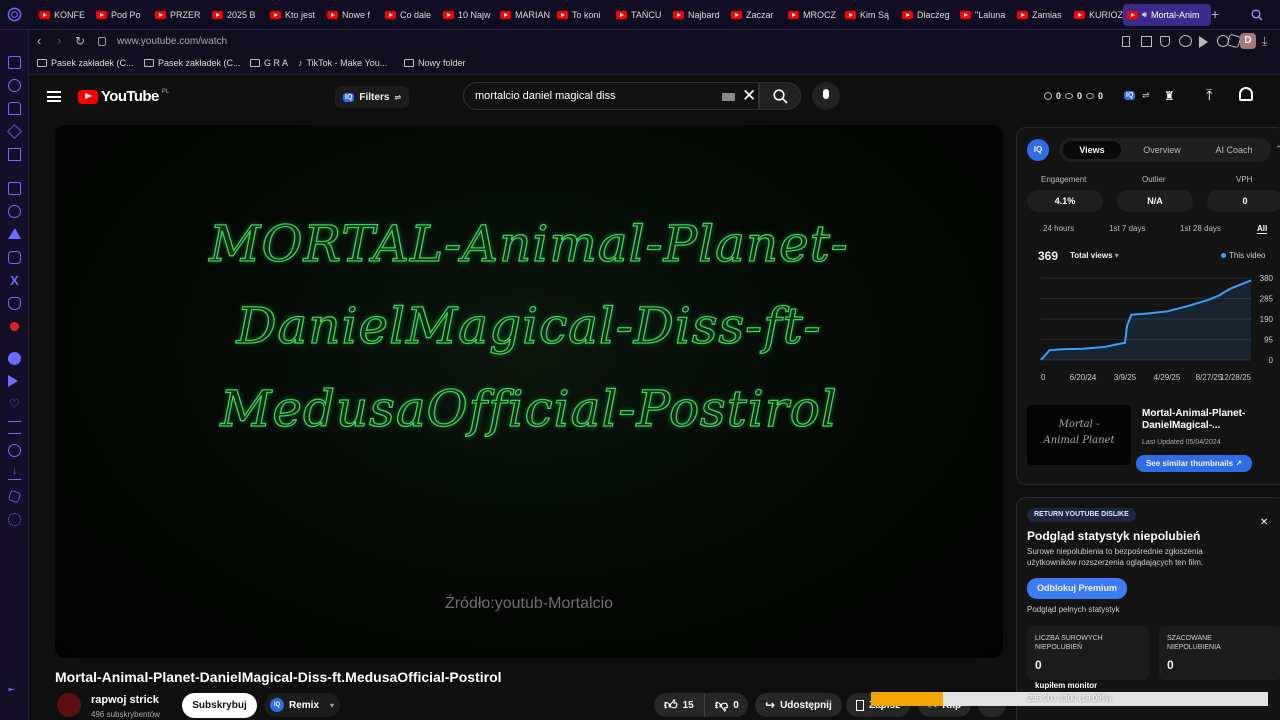 The width and height of the screenshot is (1280, 720). Describe the element at coordinates (372, 97) in the screenshot. I see `vidiq-filters-button: IQ Filters ⇌` at that location.